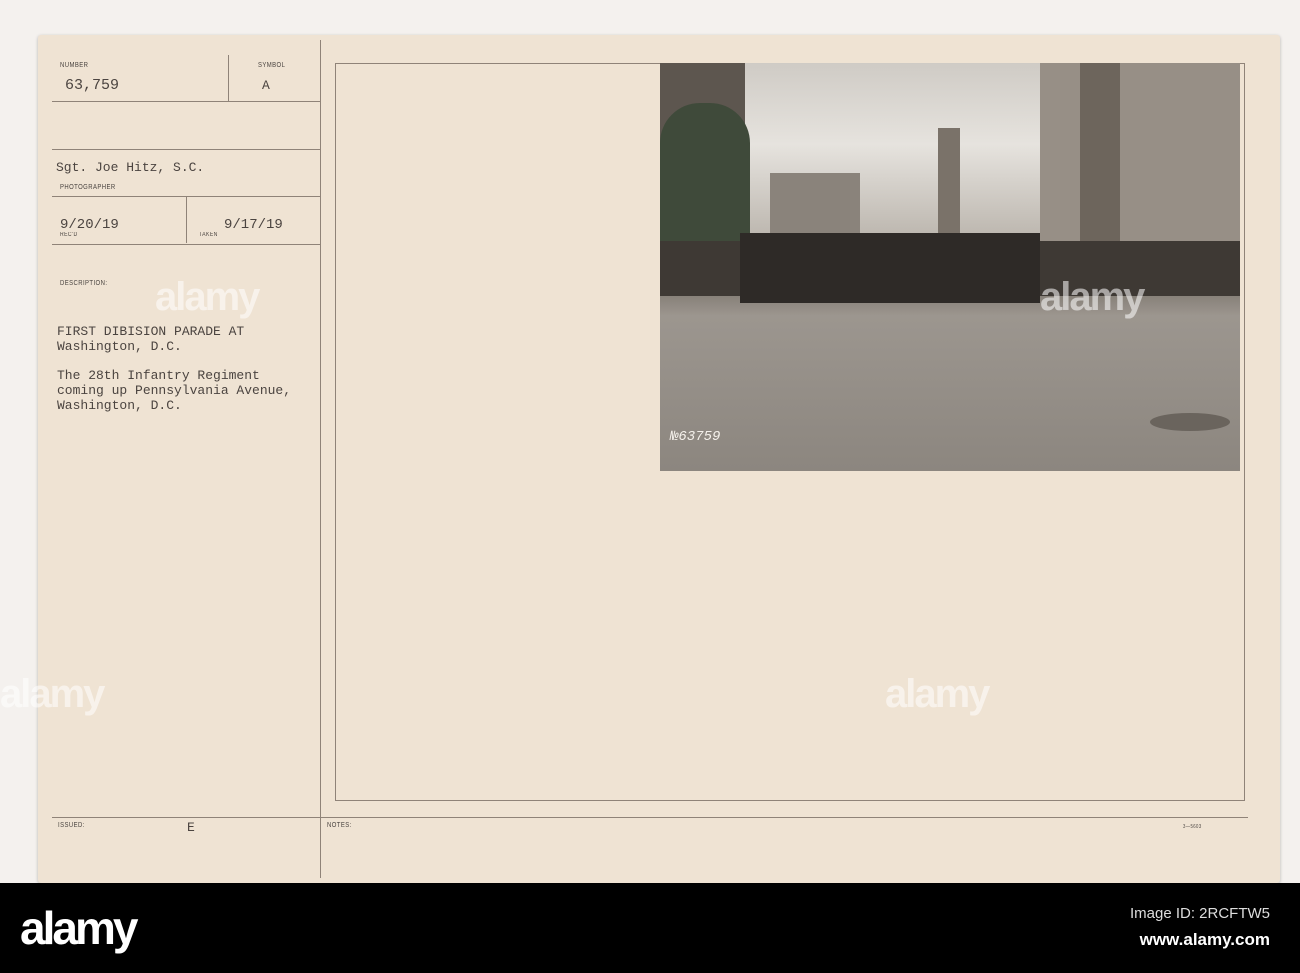  I want to click on photographer-value: Sgt. Joe Hitz, S.C., so click(130, 167).